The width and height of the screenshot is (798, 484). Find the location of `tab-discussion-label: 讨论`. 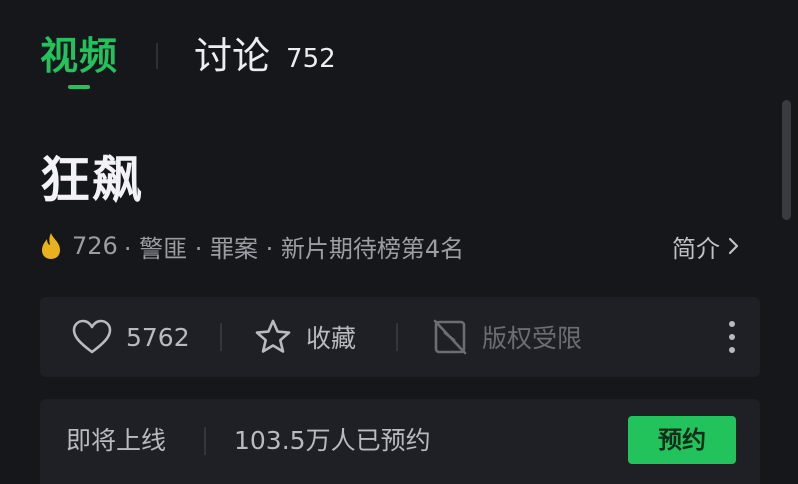

tab-discussion-label: 讨论 is located at coordinates (232, 56).